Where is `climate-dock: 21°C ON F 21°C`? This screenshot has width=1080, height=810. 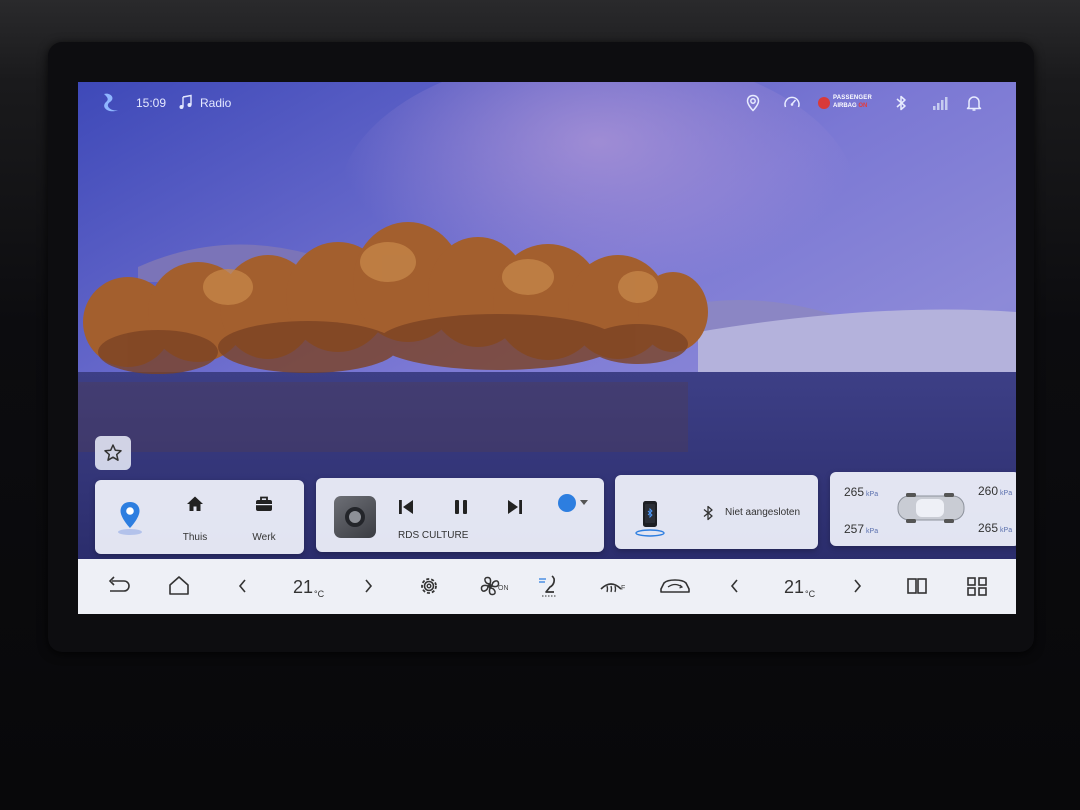 climate-dock: 21°C ON F 21°C is located at coordinates (547, 586).